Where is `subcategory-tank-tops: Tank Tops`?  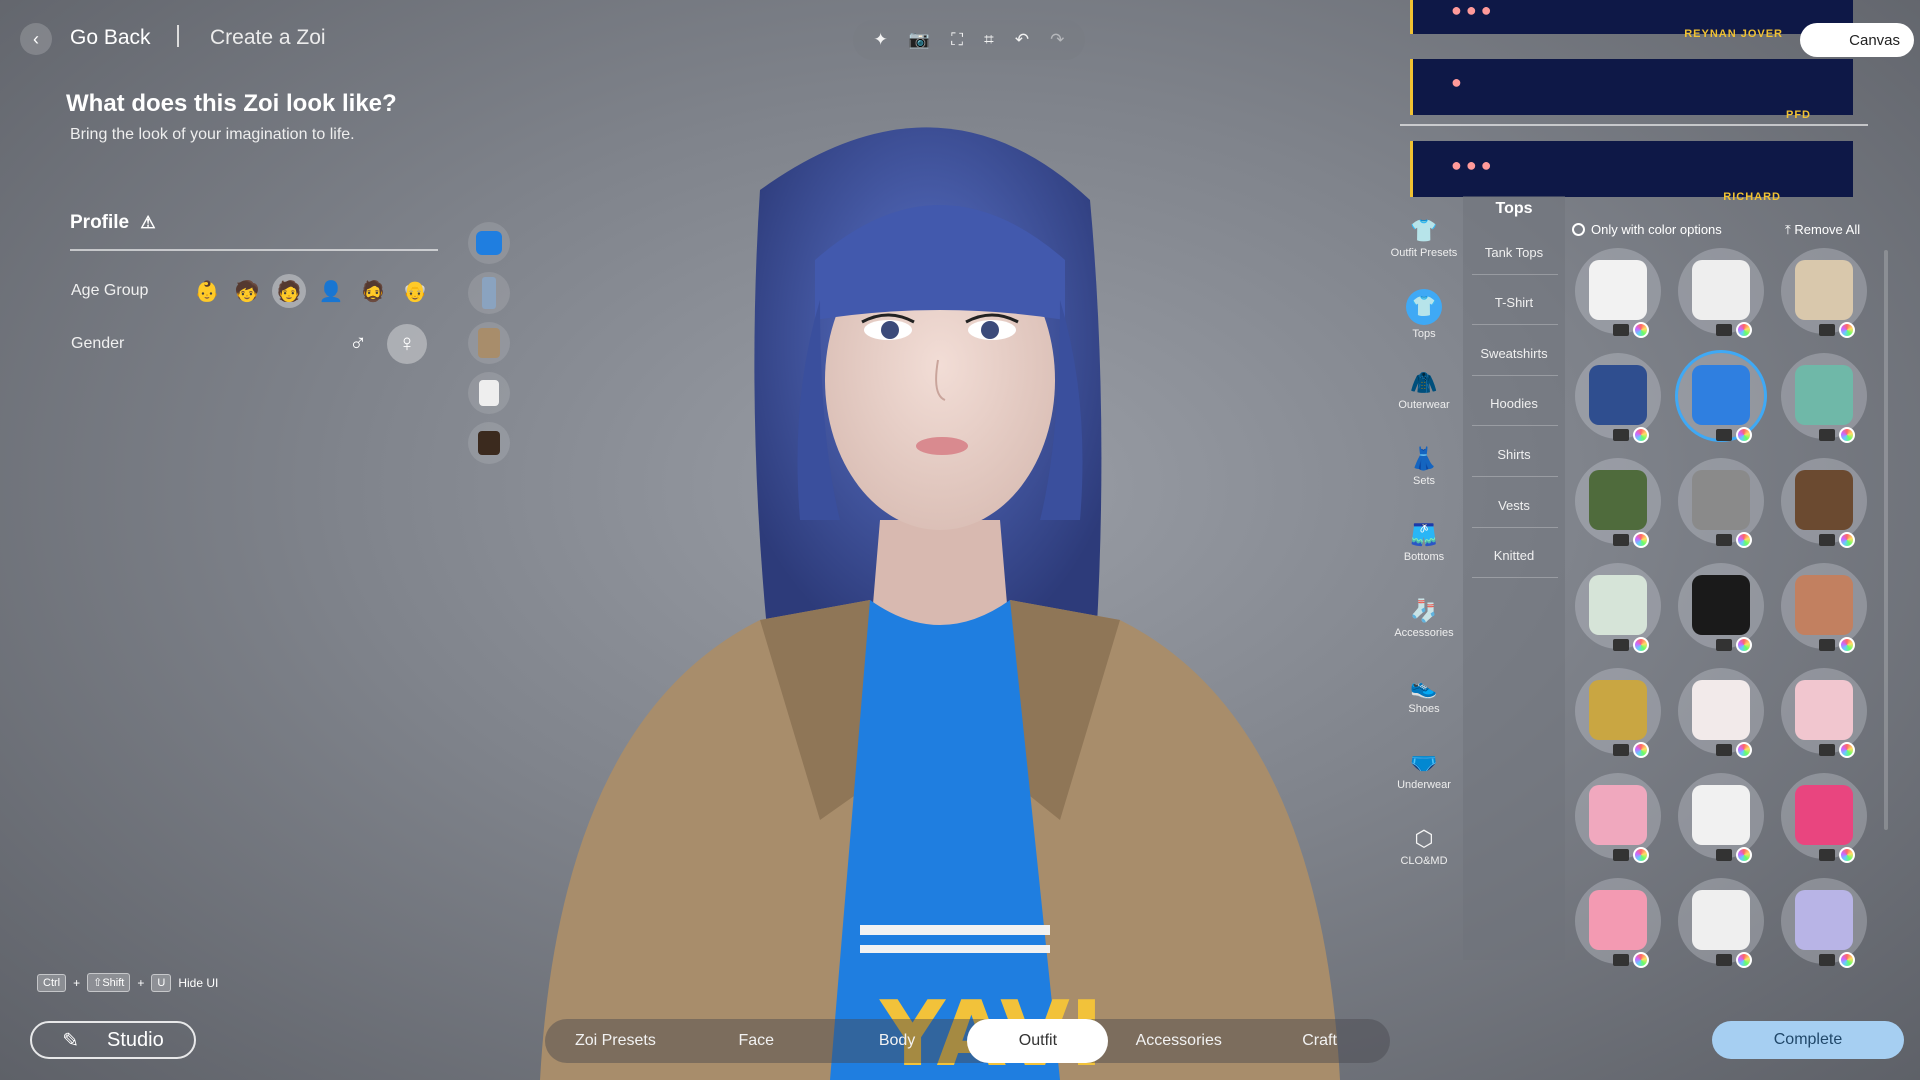 subcategory-tank-tops: Tank Tops is located at coordinates (1514, 252).